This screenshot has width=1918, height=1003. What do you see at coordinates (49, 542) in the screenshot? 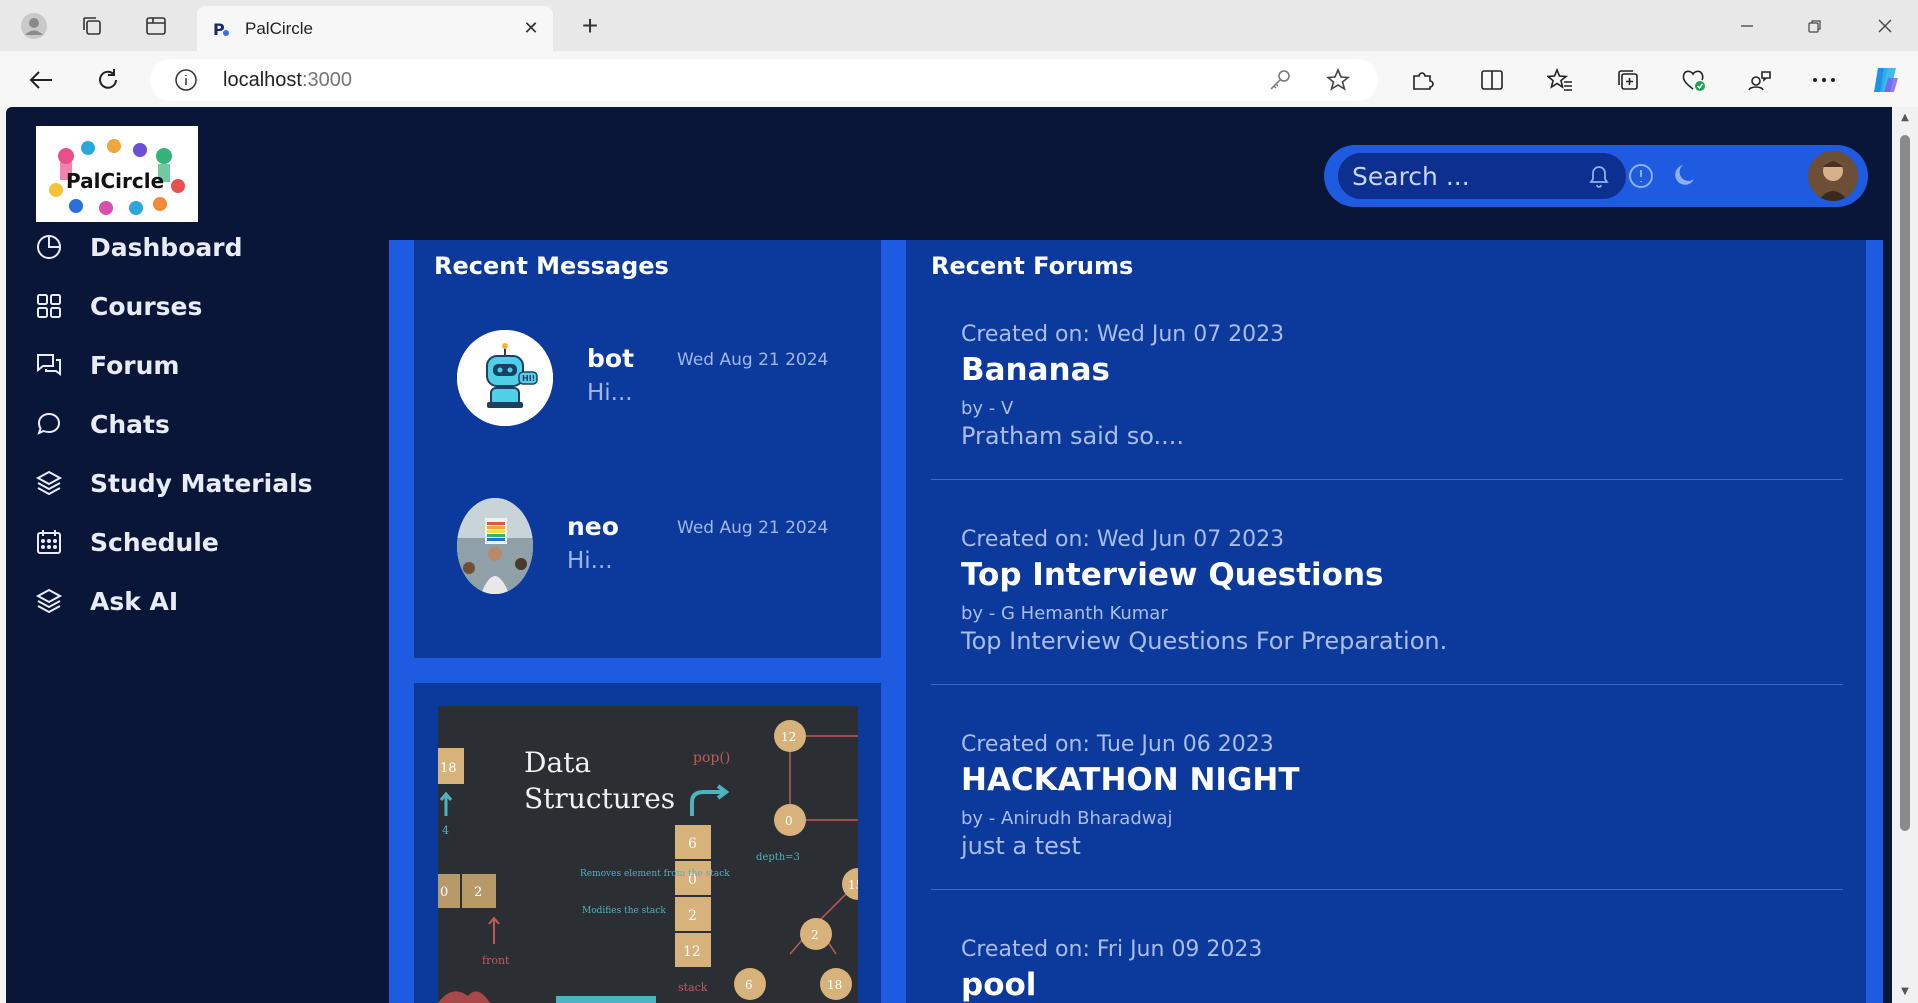
I see `calendar-icon` at bounding box center [49, 542].